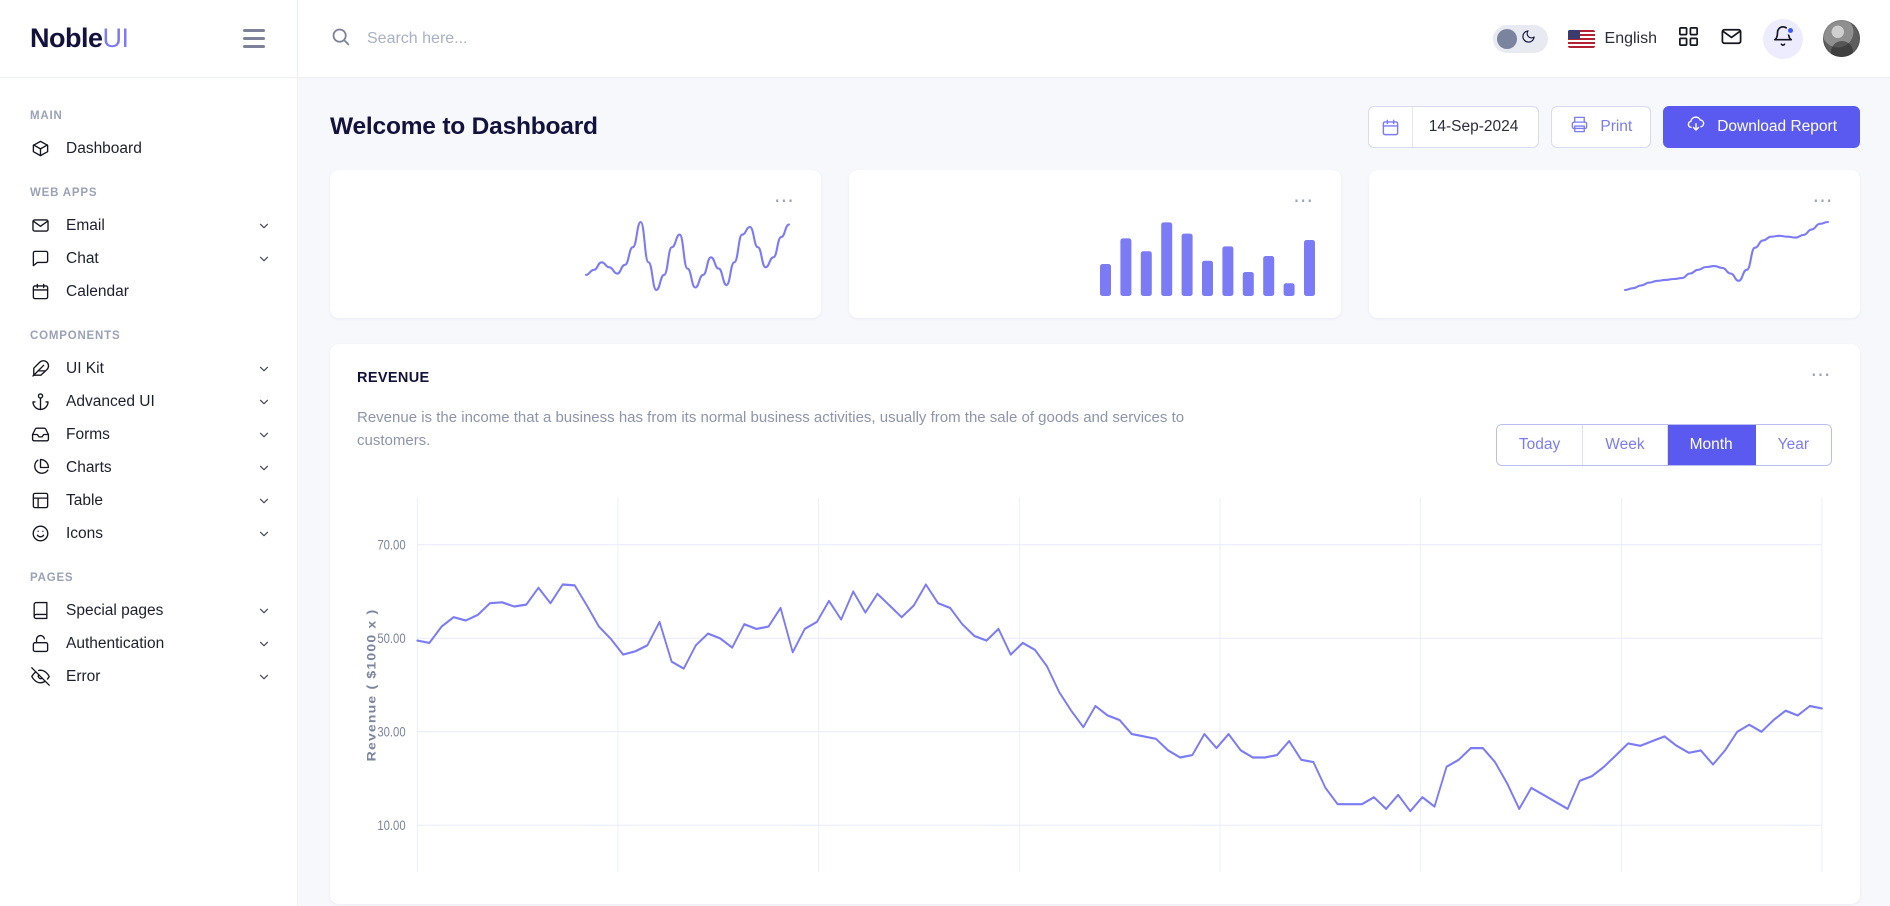 This screenshot has width=1890, height=906. I want to click on app-logo: NobleUI, so click(79, 38).